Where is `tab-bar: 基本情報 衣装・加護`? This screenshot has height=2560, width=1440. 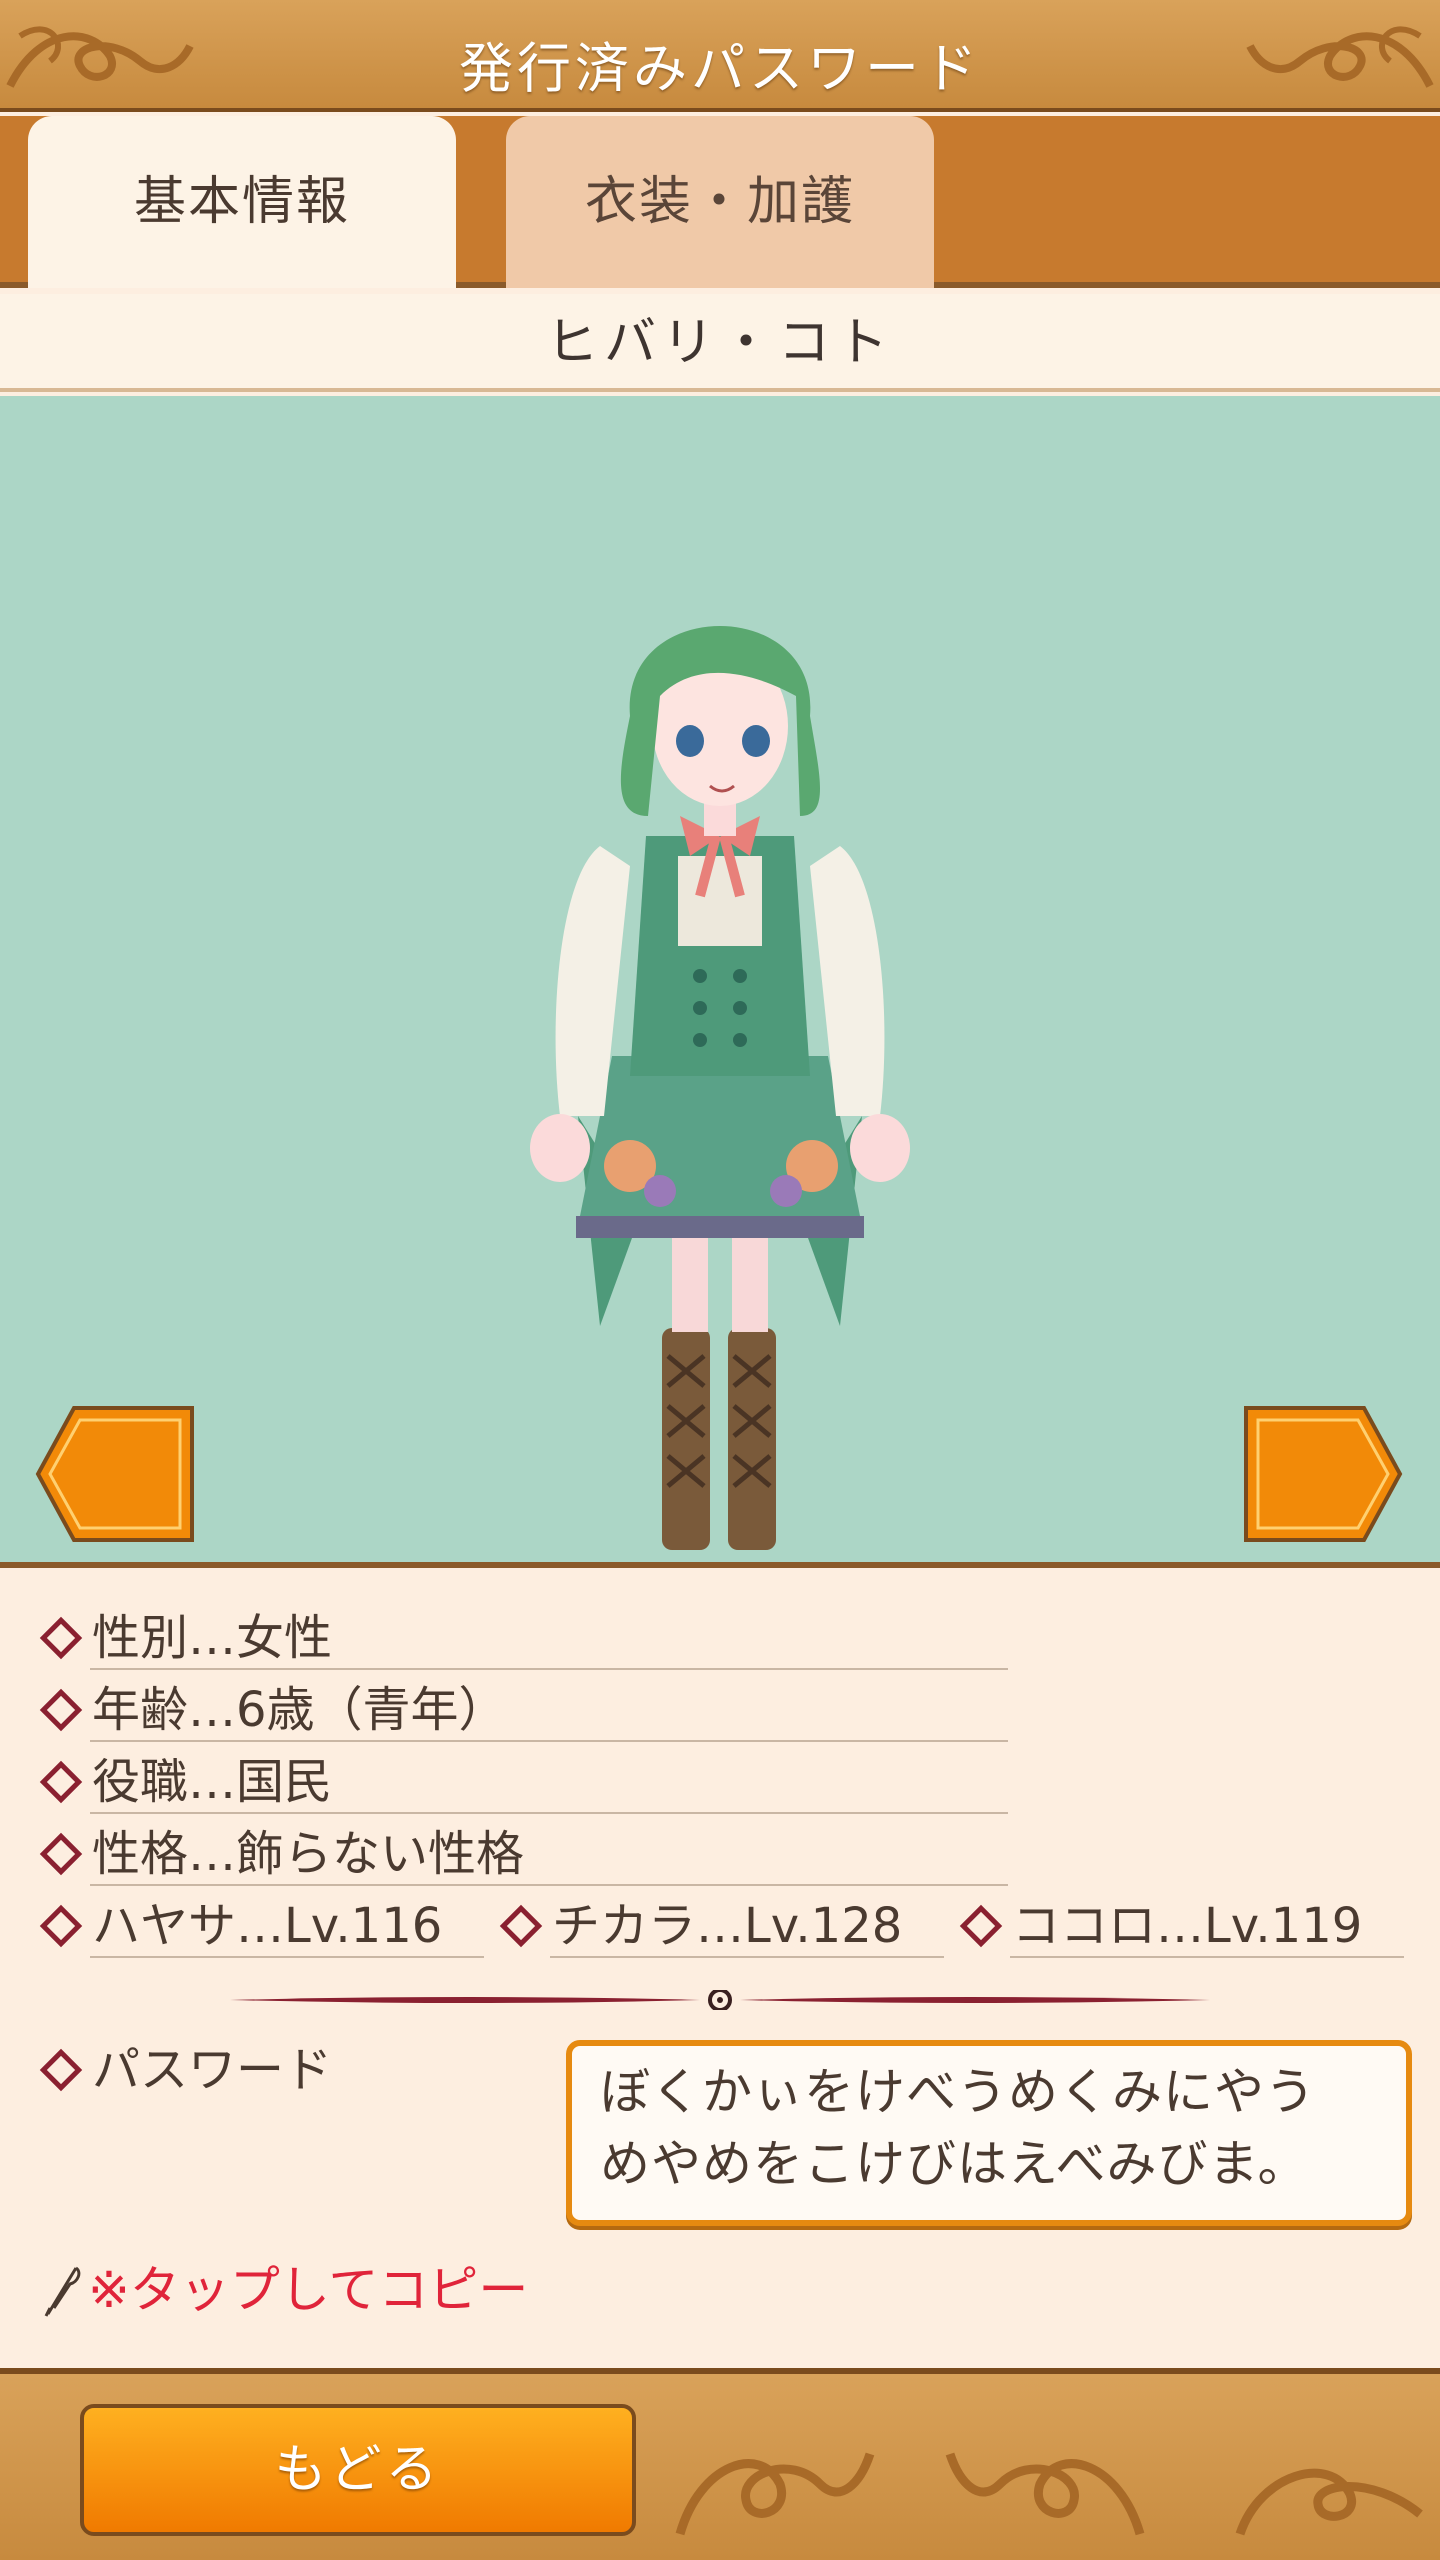
tab-bar: 基本情報 衣装・加護 is located at coordinates (720, 202).